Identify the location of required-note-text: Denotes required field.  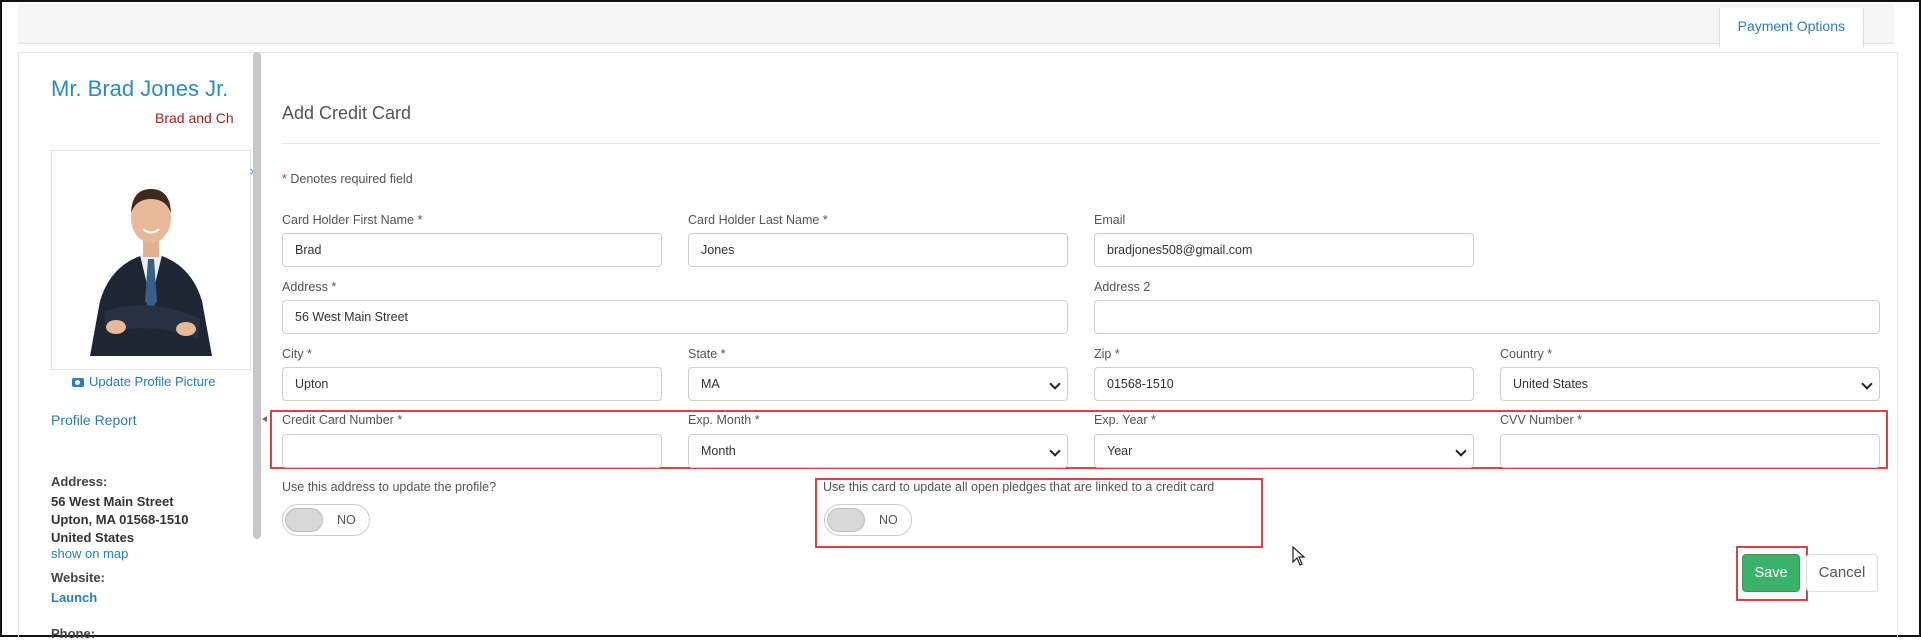
(351, 179).